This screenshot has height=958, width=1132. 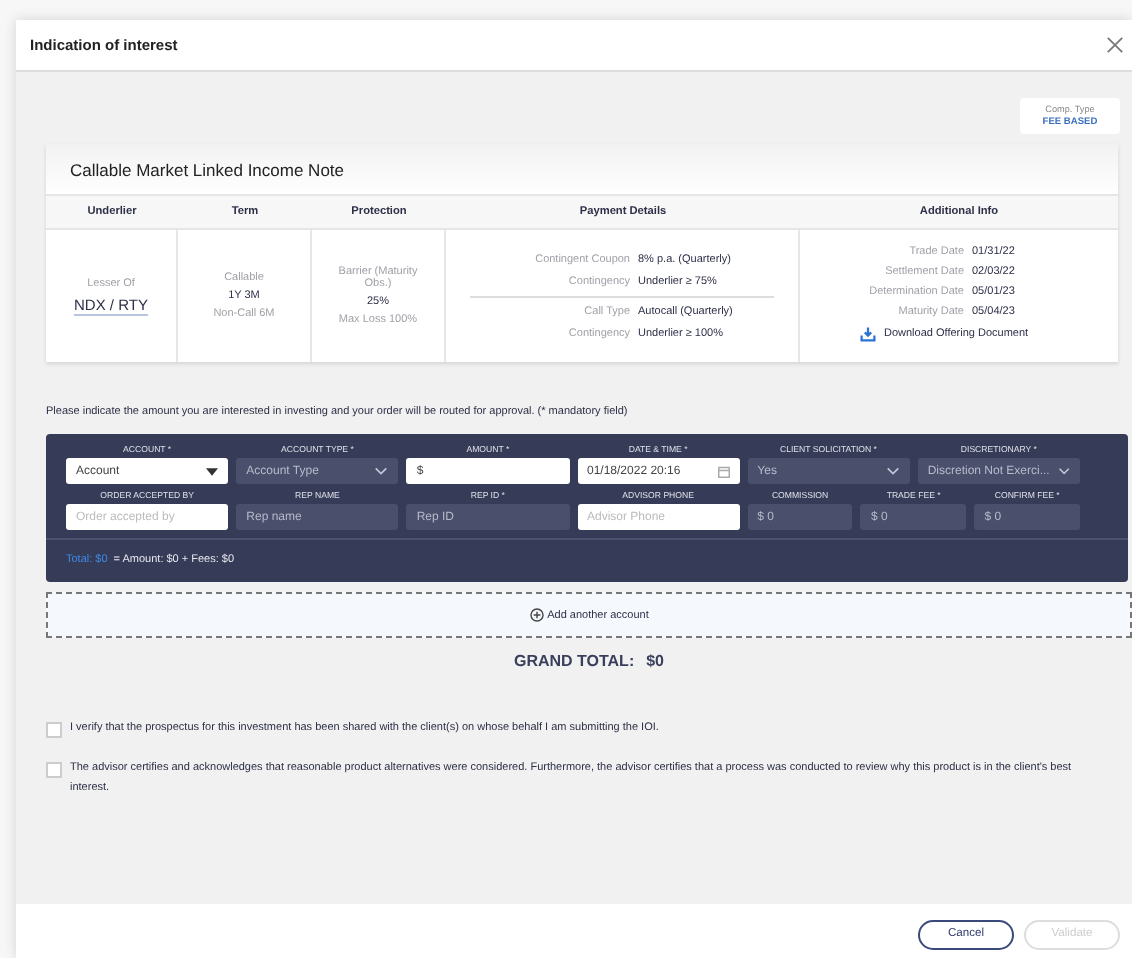 What do you see at coordinates (582, 170) in the screenshot?
I see `product-title: Callable Market Linked Income Note` at bounding box center [582, 170].